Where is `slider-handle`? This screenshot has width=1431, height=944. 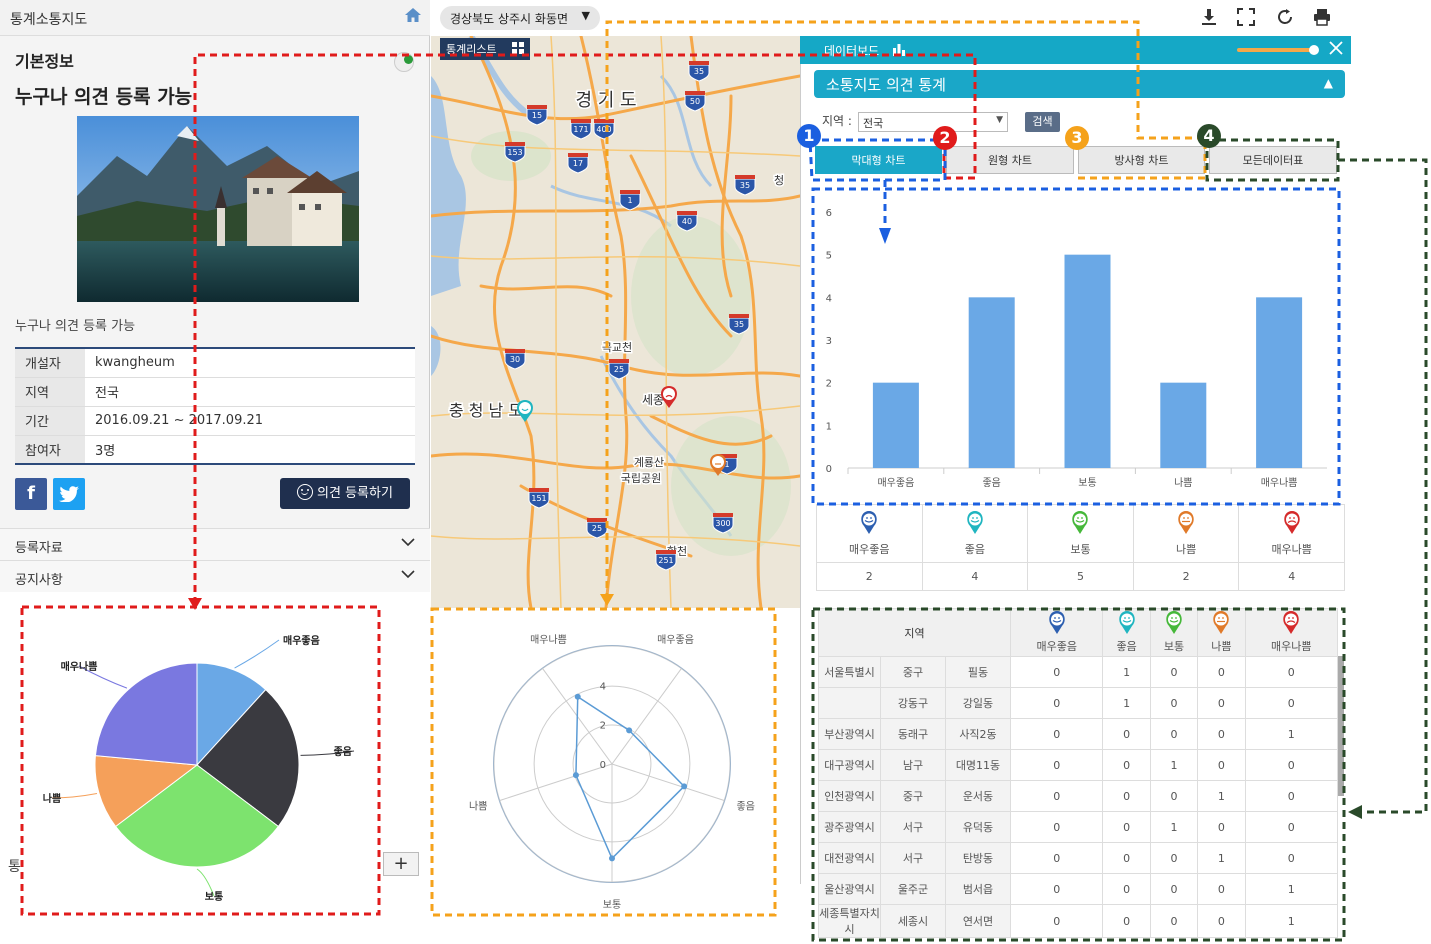
slider-handle is located at coordinates (1314, 50).